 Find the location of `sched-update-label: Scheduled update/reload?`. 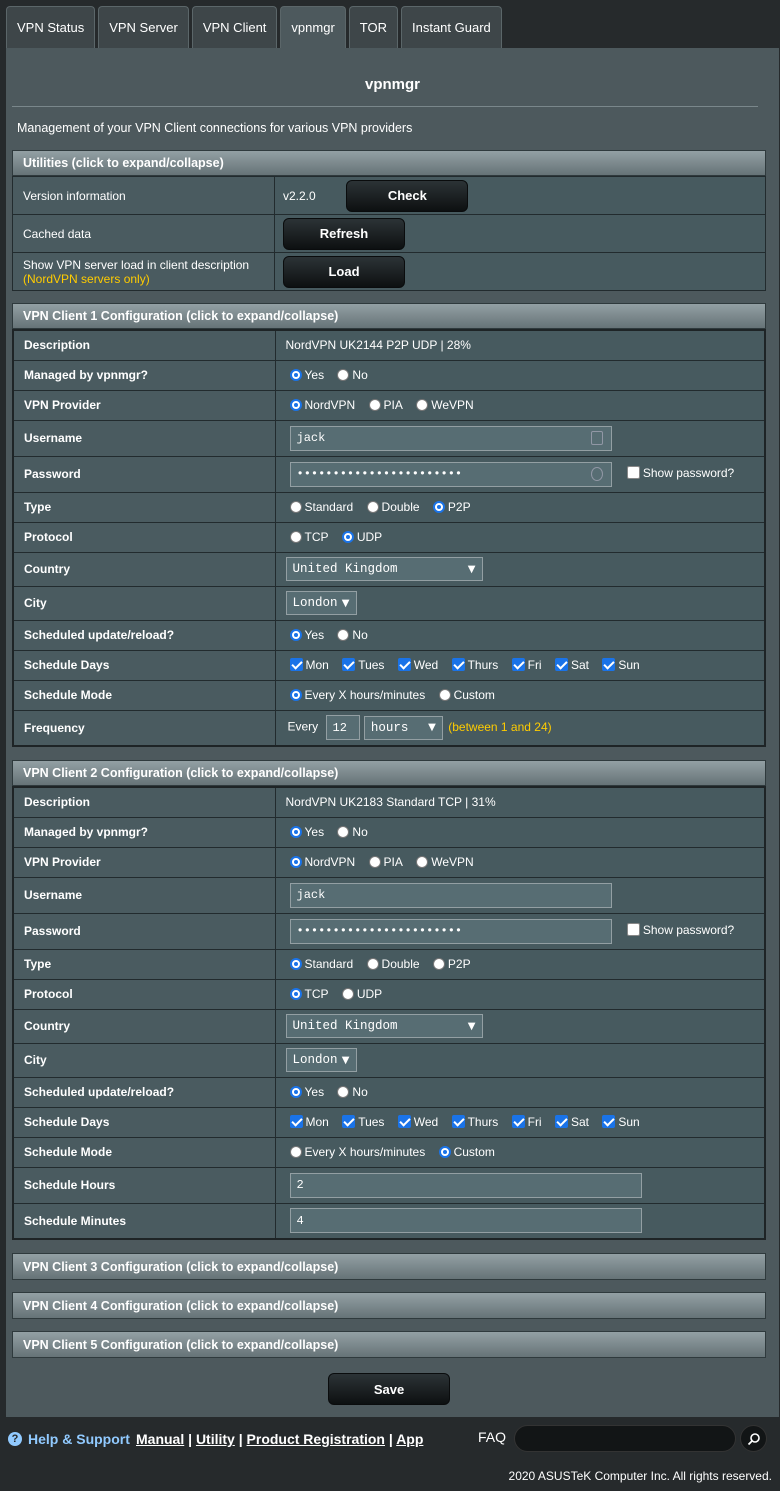

sched-update-label: Scheduled update/reload? is located at coordinates (144, 635).